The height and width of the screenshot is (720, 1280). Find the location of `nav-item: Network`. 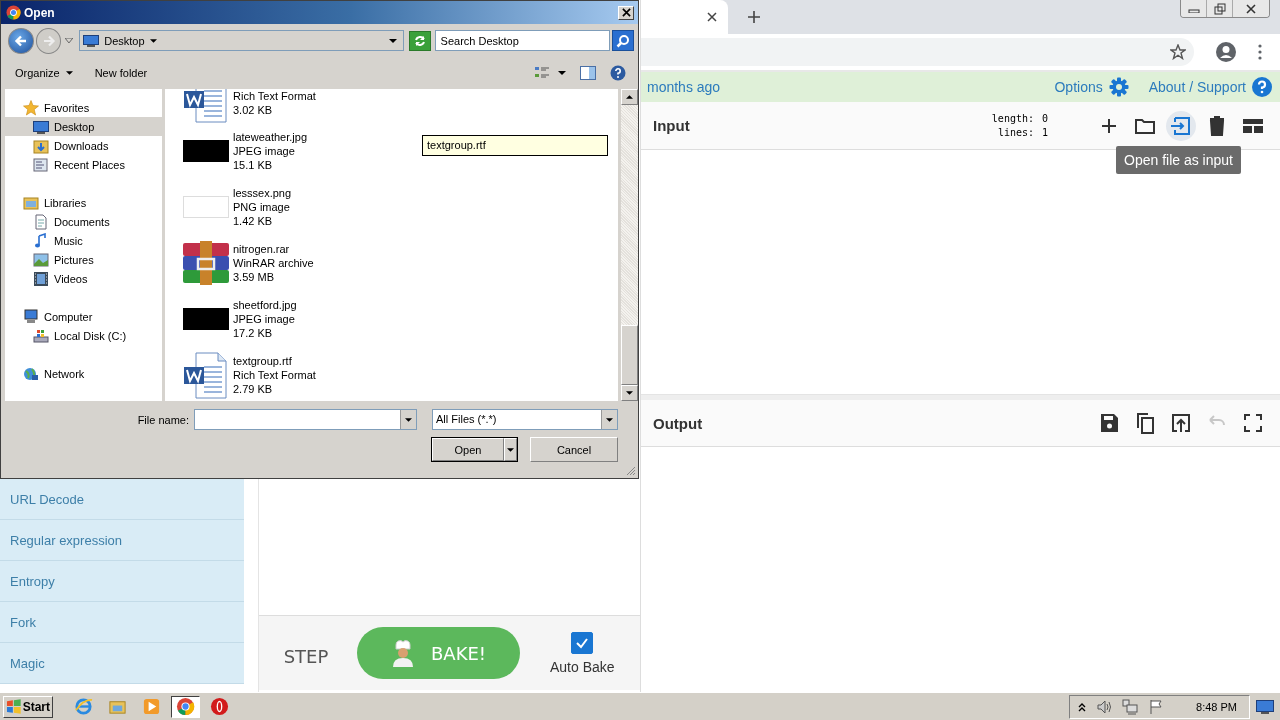

nav-item: Network is located at coordinates (83, 373).